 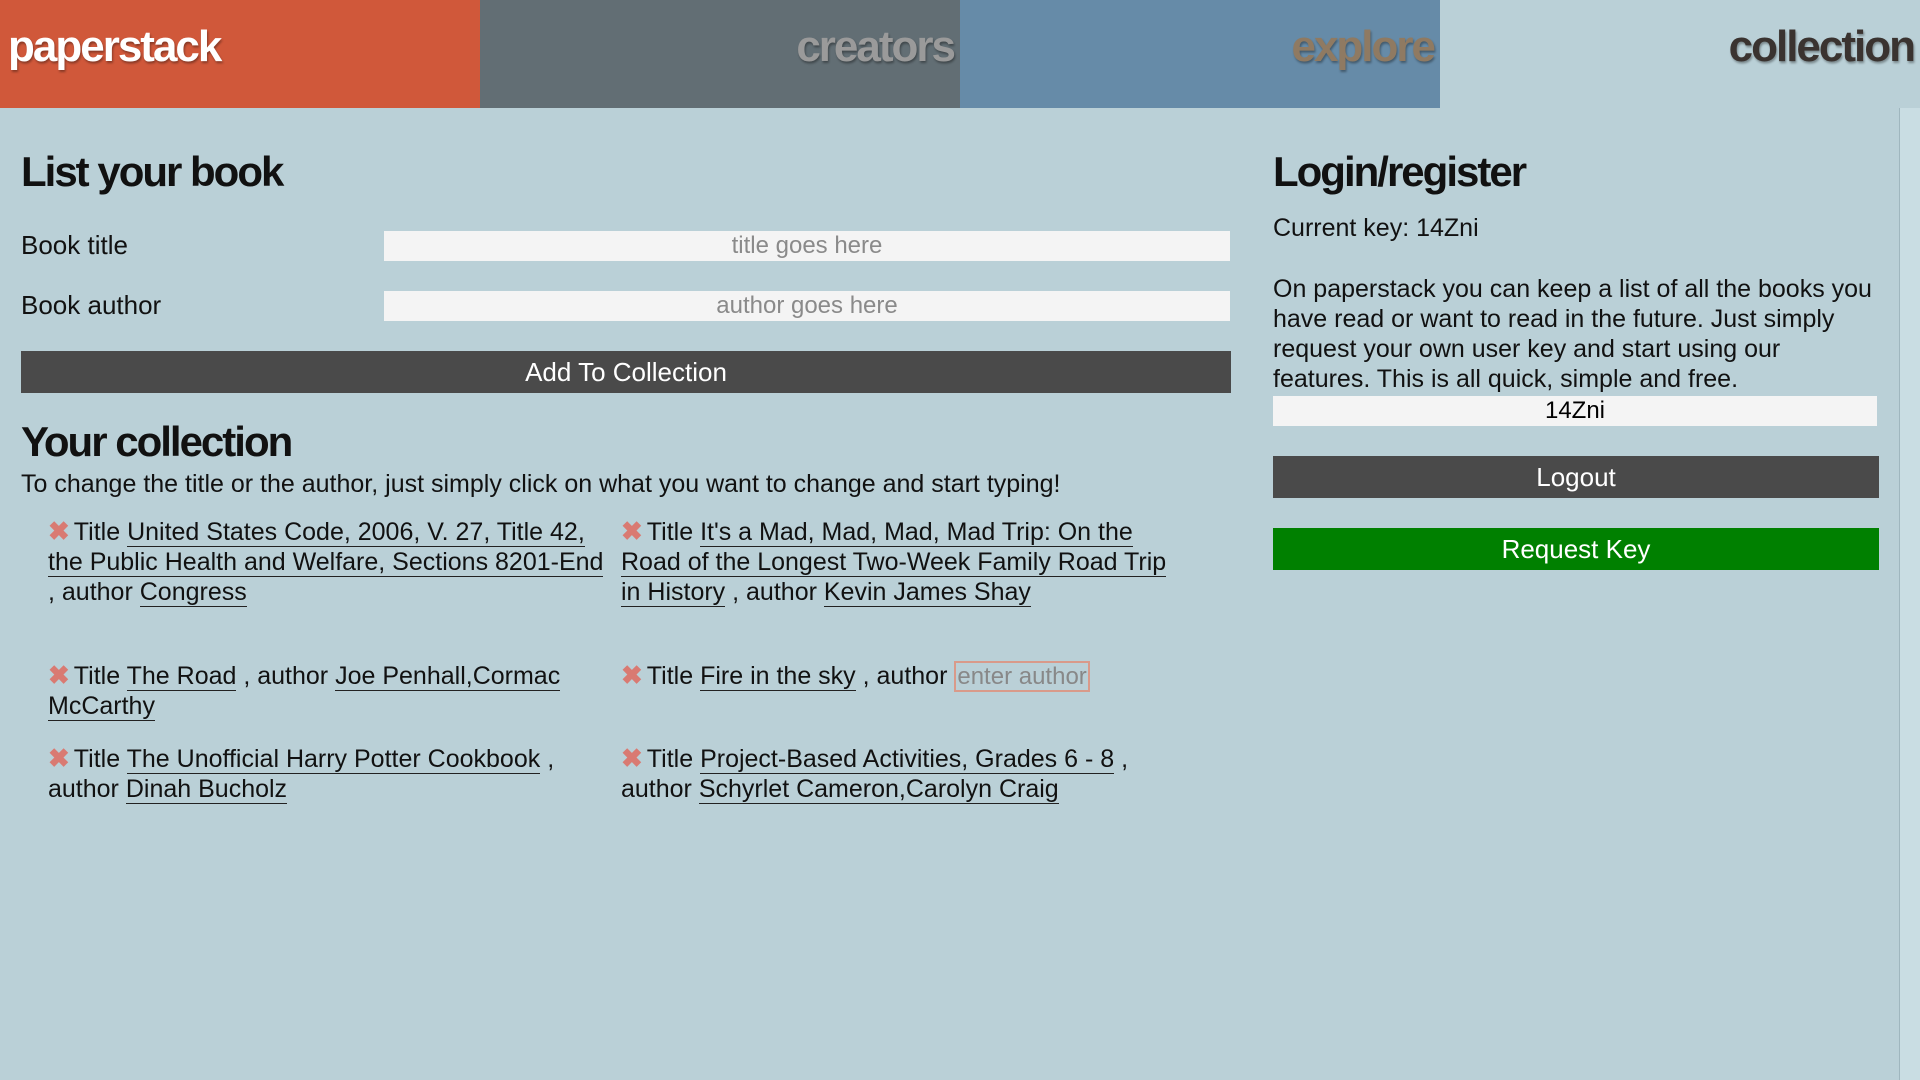 What do you see at coordinates (1400, 171) in the screenshot?
I see `login-heading: Login/register` at bounding box center [1400, 171].